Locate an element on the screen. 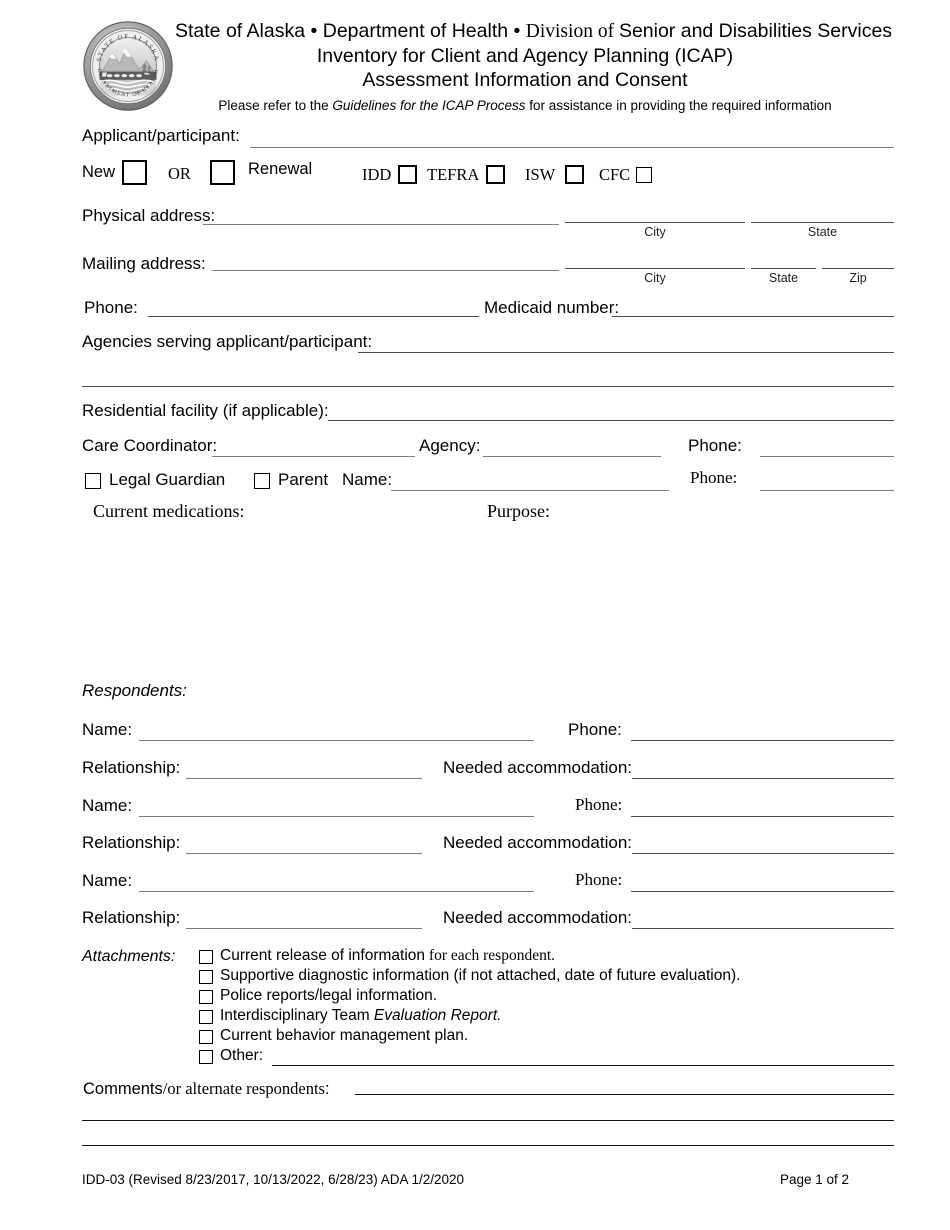  program-isw-checkbox is located at coordinates (574, 174).